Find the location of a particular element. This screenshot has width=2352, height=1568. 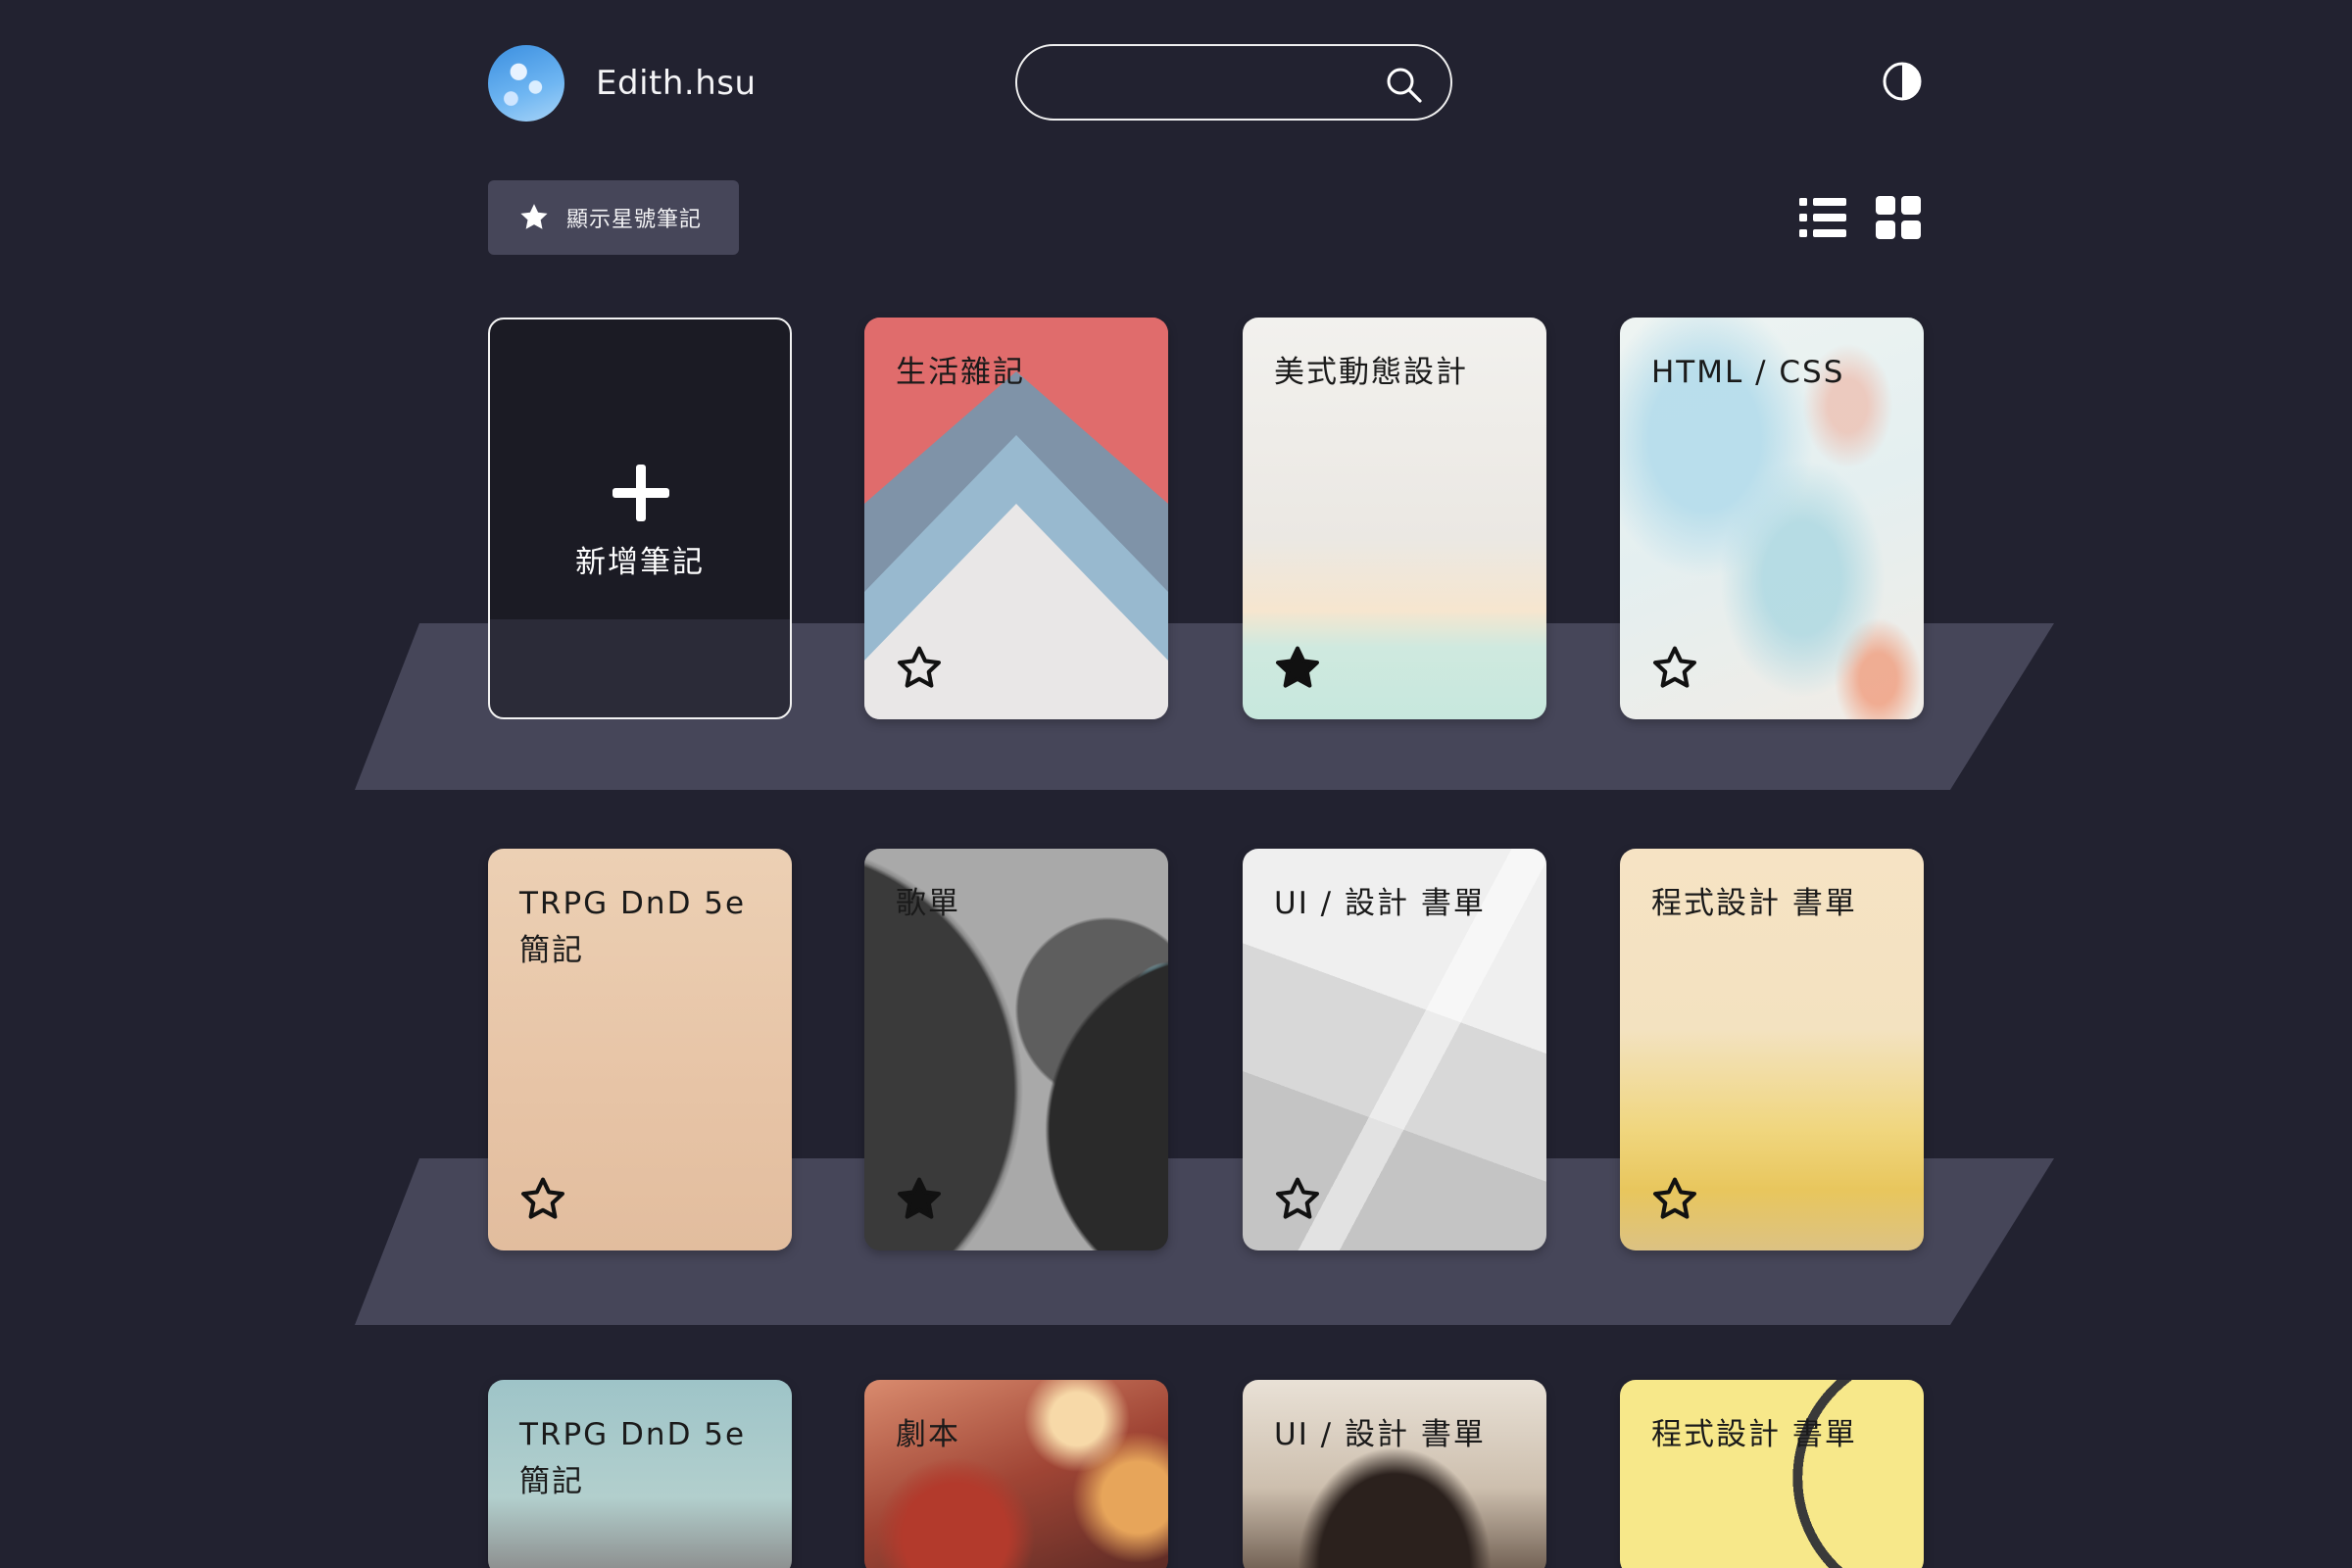

avatar is located at coordinates (526, 83).